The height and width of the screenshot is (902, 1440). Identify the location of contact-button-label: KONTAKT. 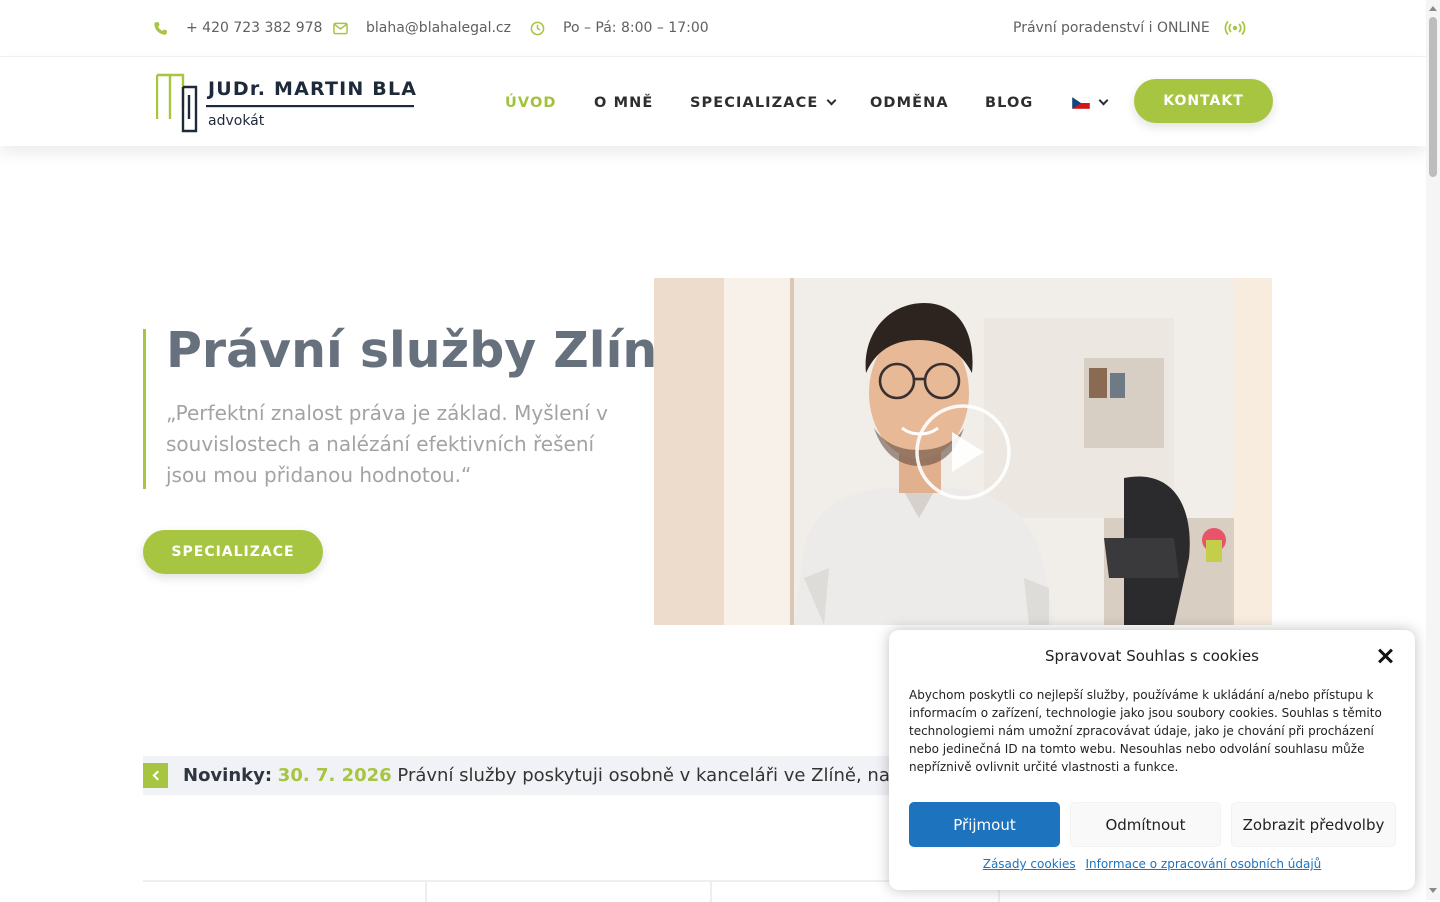
(1203, 101).